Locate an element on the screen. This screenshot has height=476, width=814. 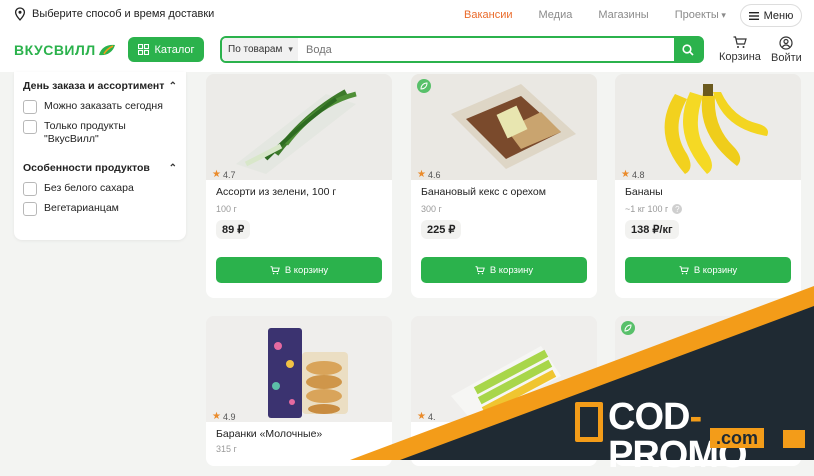
eco-badge-icon is located at coordinates (628, 328).